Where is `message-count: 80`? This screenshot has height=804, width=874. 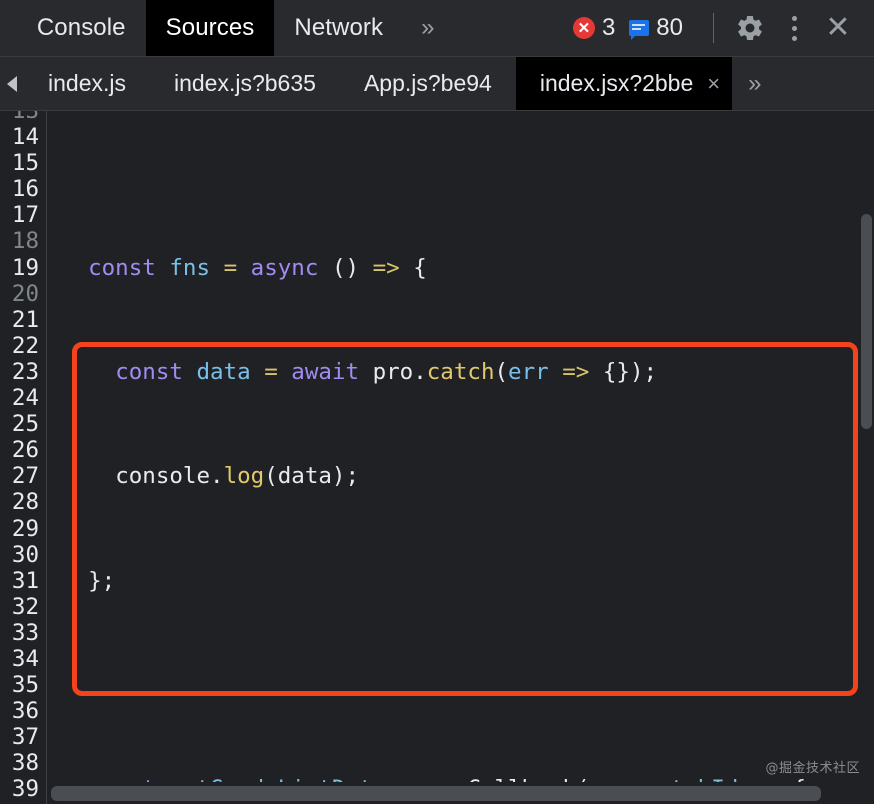 message-count: 80 is located at coordinates (669, 27).